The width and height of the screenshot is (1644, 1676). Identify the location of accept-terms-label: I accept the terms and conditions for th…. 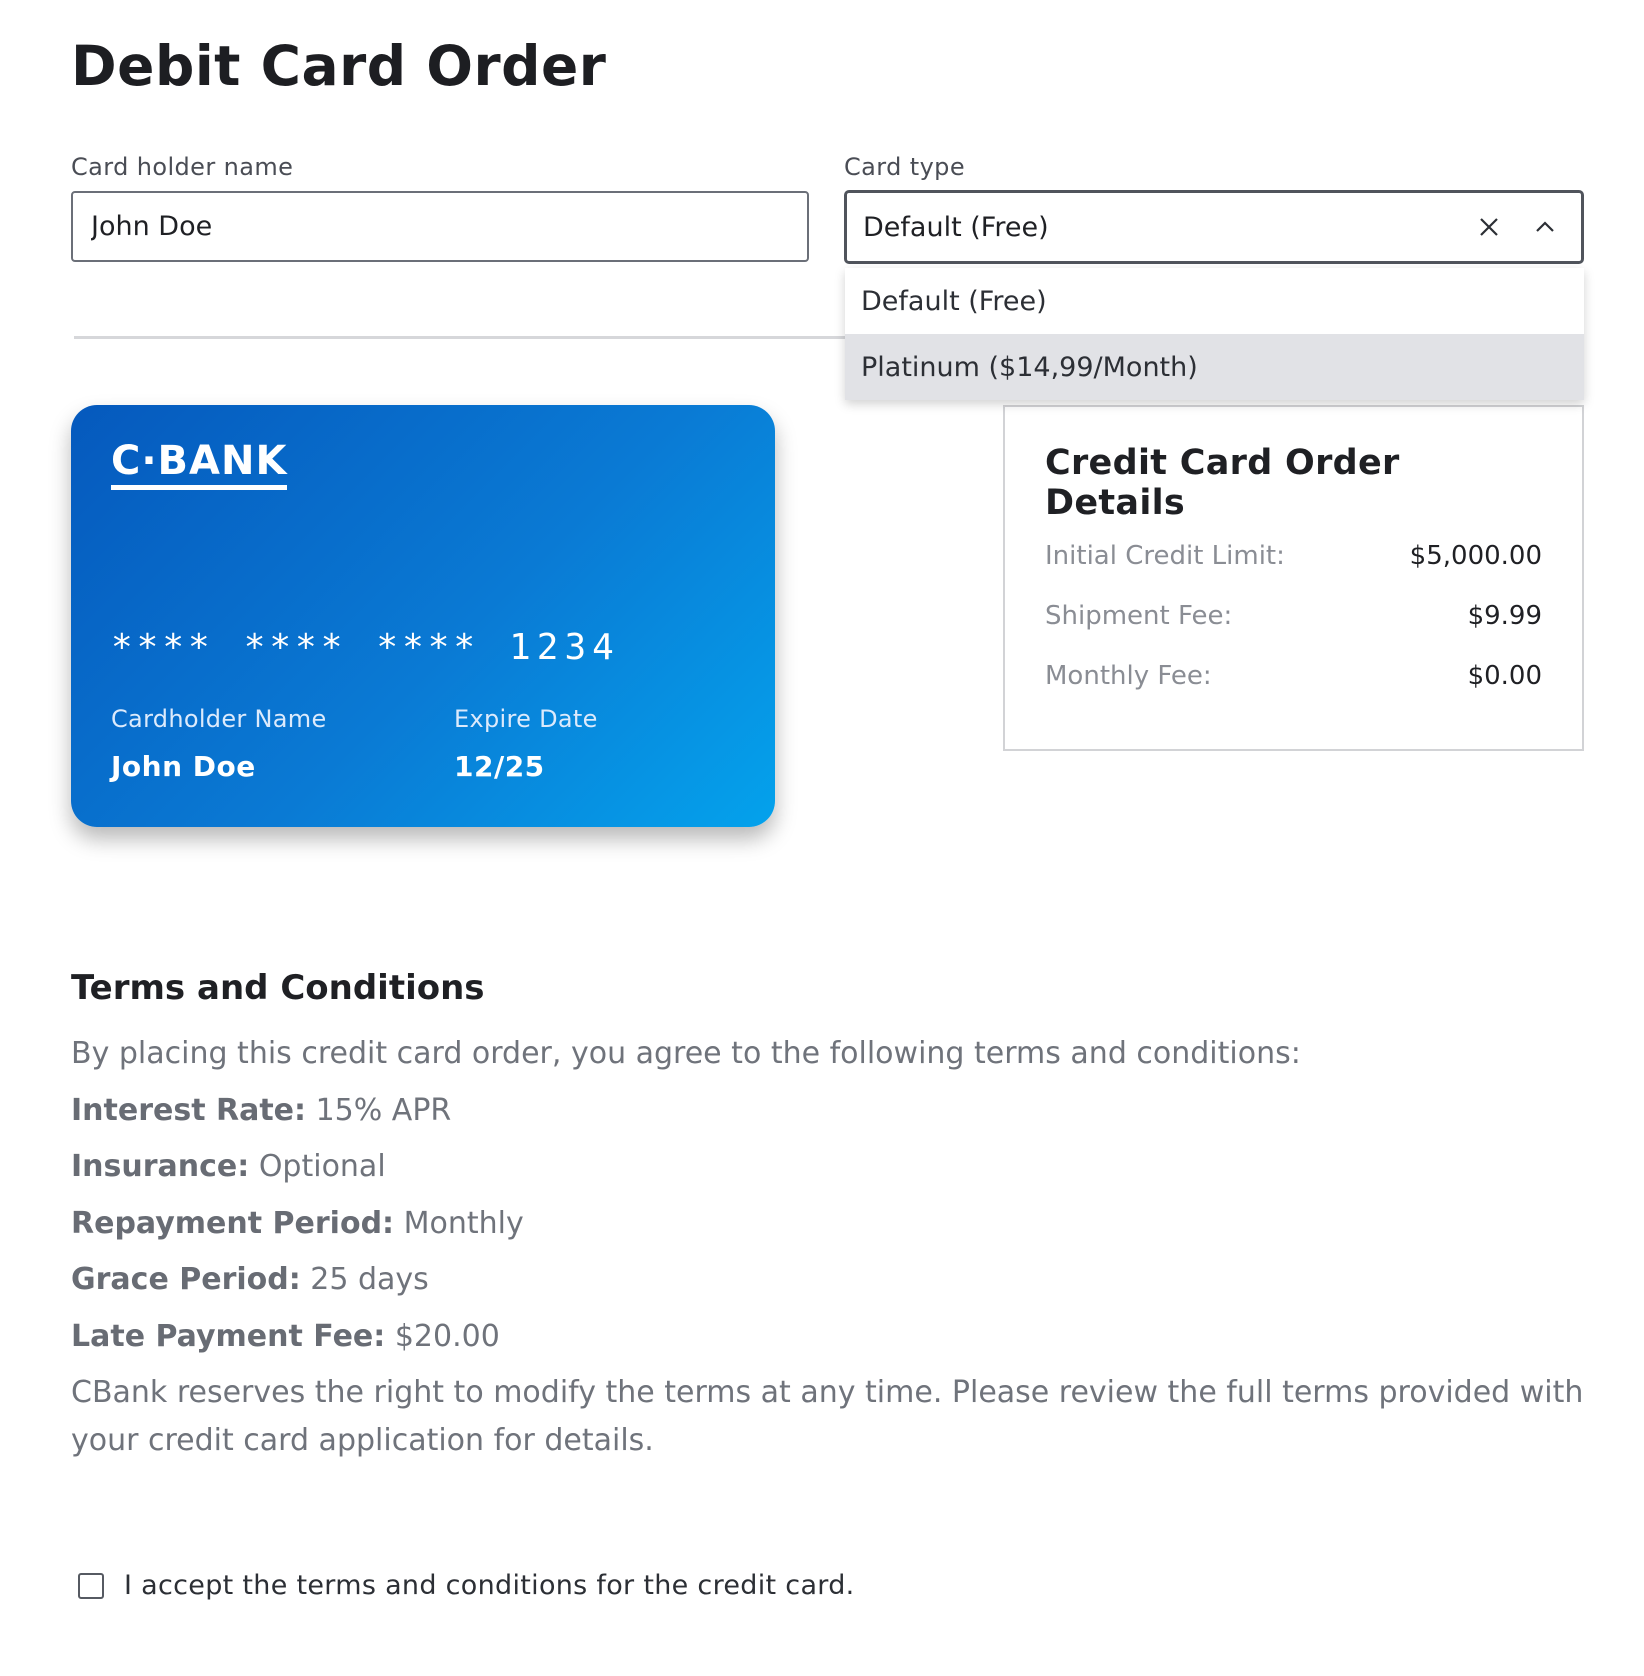
(489, 1585).